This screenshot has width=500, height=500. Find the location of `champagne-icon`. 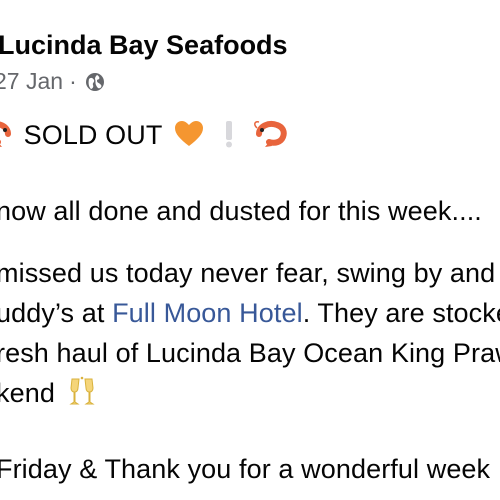

champagne-icon is located at coordinates (81, 390).